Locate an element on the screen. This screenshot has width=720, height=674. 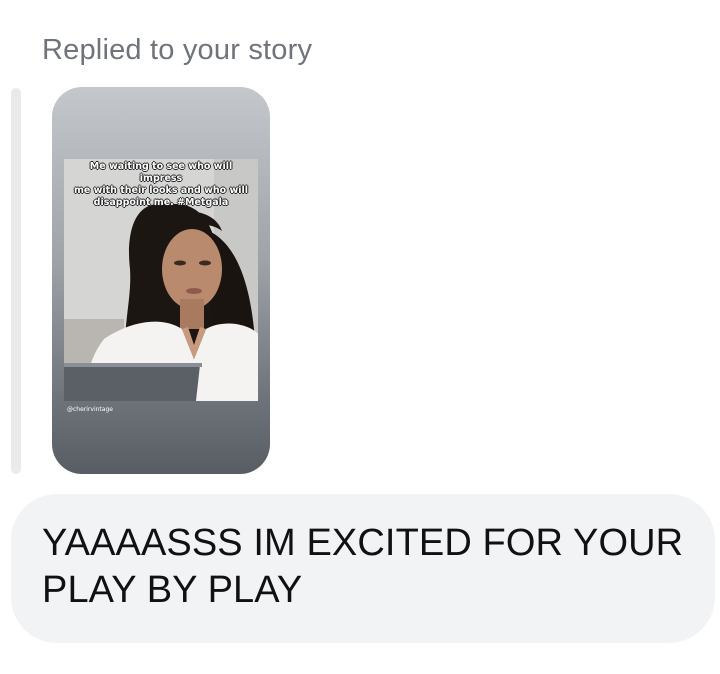
story-handle: @cherirvintage is located at coordinates (90, 409).